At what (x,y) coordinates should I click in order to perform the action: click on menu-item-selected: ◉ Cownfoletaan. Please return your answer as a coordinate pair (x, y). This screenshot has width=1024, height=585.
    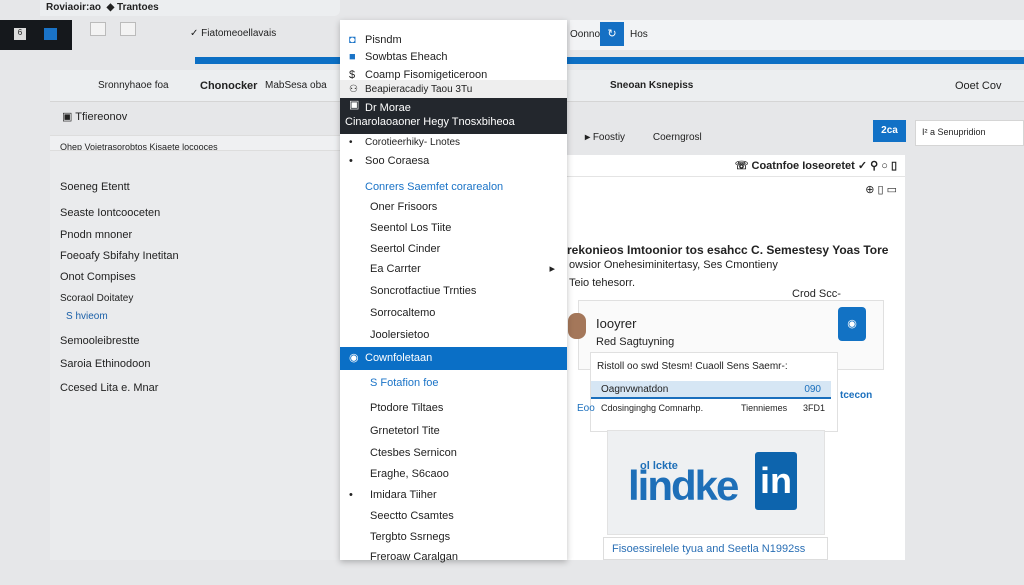
    Looking at the image, I should click on (453, 358).